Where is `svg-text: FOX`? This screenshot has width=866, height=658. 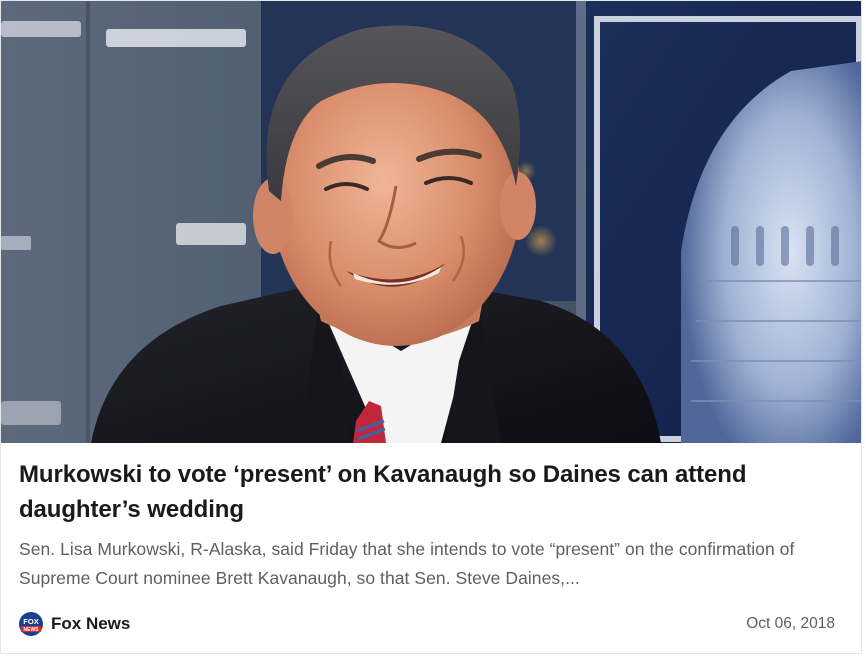
svg-text: FOX is located at coordinates (30, 621).